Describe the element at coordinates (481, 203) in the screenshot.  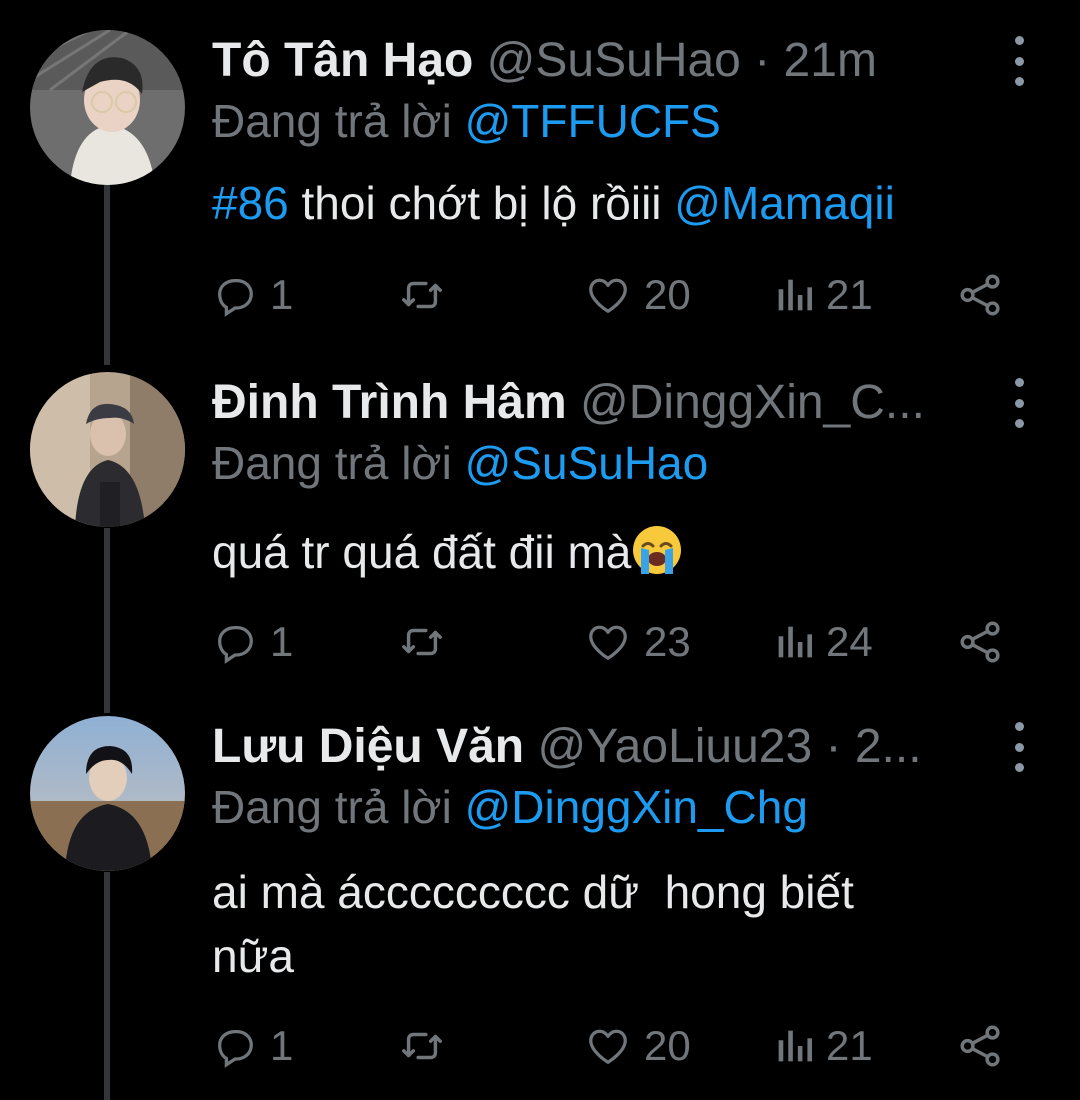
I see `tweet-text-content: thoi chớt bị lộ rồiii` at that location.